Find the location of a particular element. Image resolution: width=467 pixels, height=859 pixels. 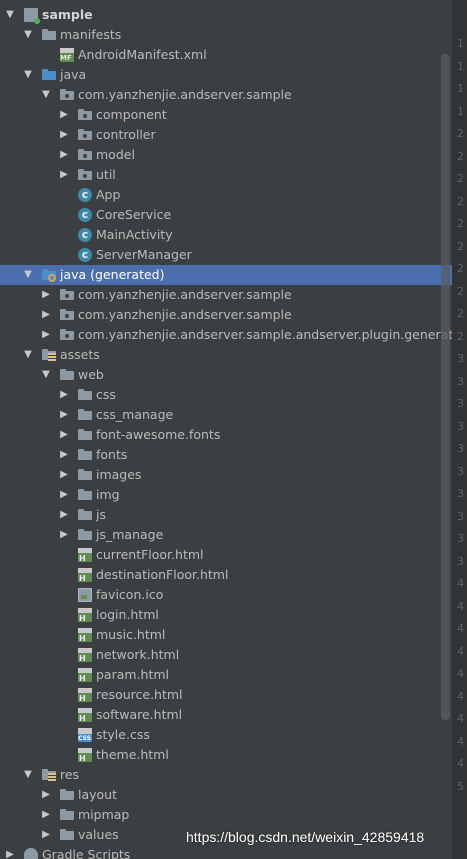

tree-row: ▶ js is located at coordinates (226, 515).